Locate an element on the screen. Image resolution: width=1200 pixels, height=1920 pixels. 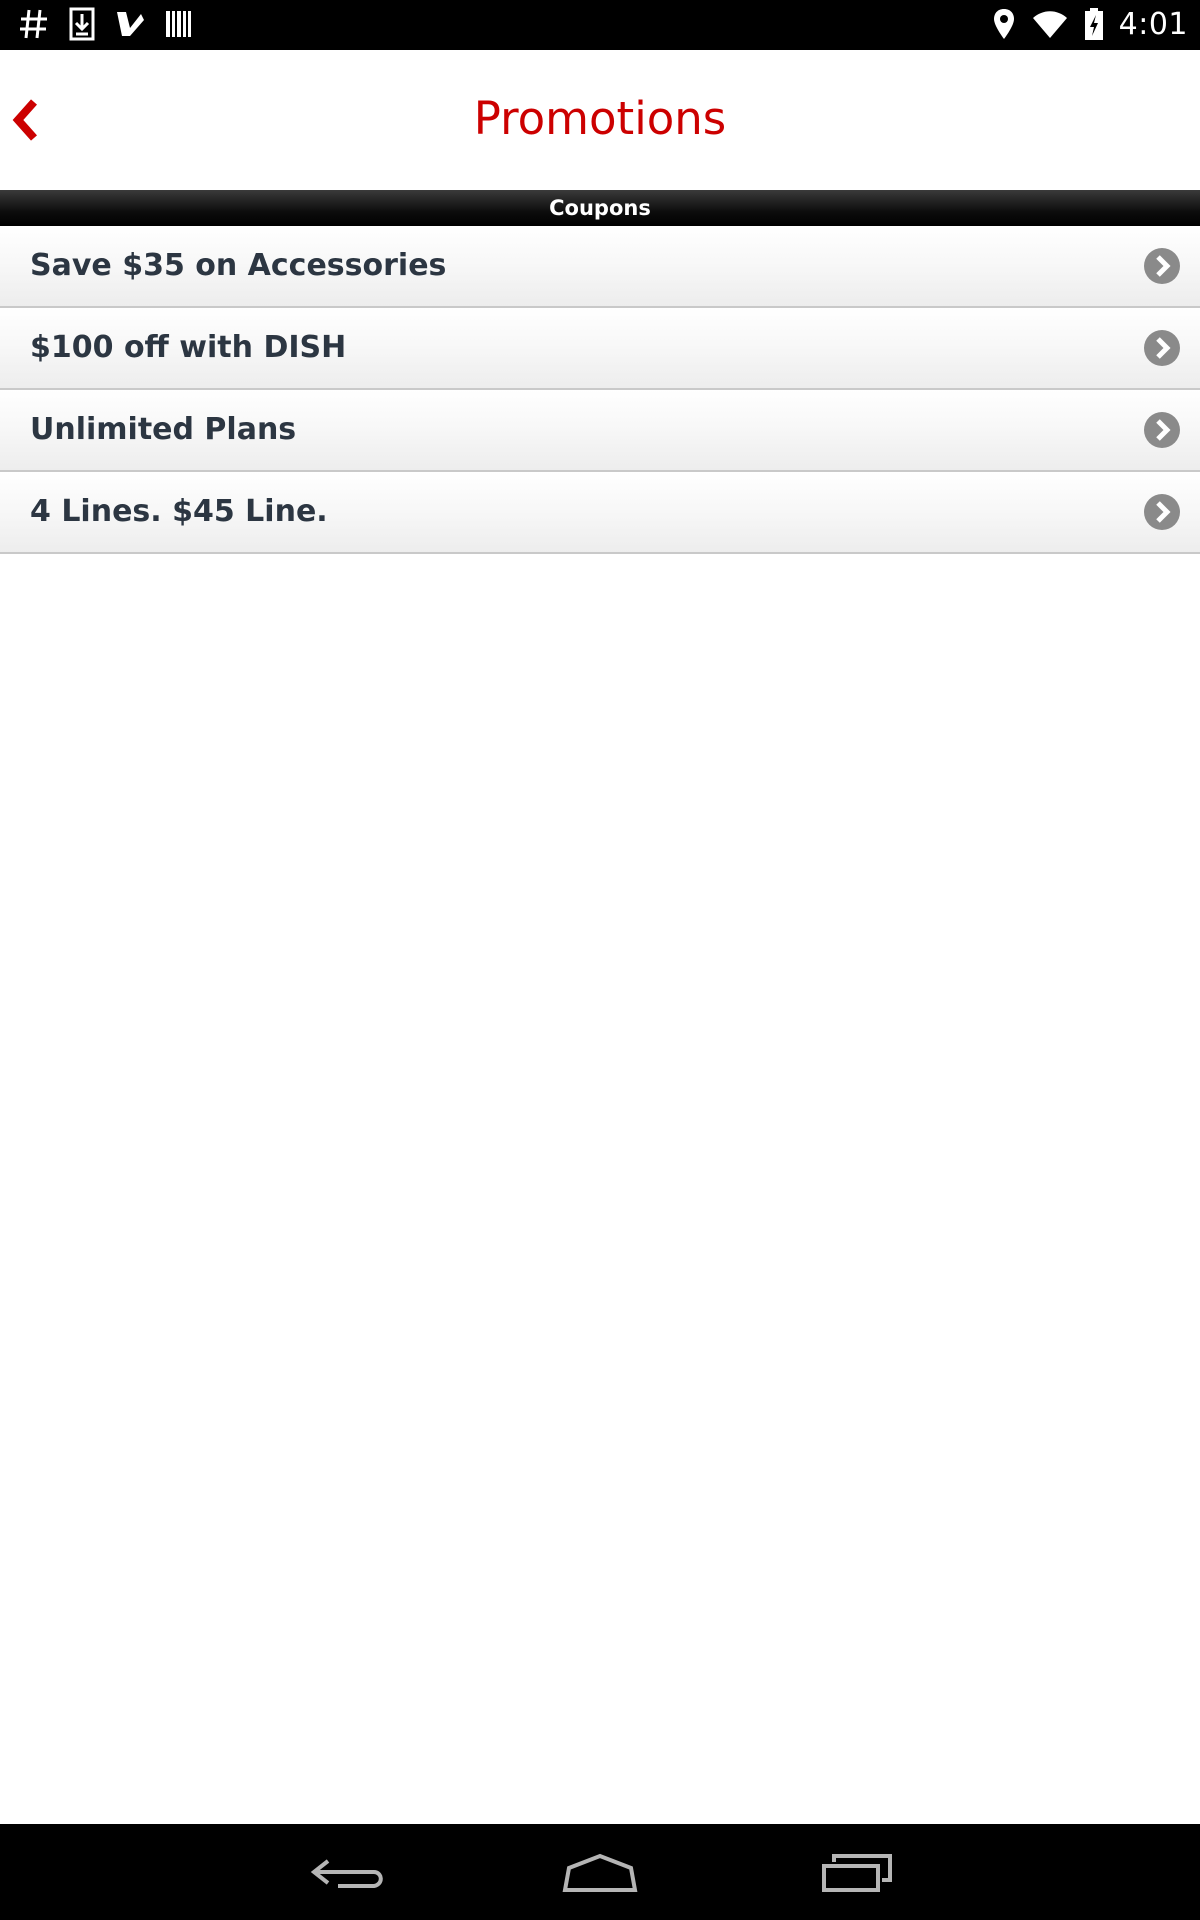
nav-recents-button is located at coordinates (857, 1872).